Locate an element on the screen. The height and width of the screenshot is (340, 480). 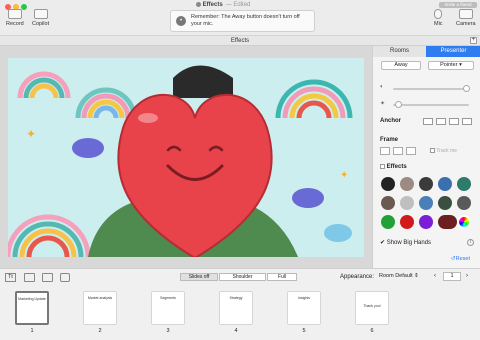
shoulder-label: Shoulder is located at coordinates (242, 277).